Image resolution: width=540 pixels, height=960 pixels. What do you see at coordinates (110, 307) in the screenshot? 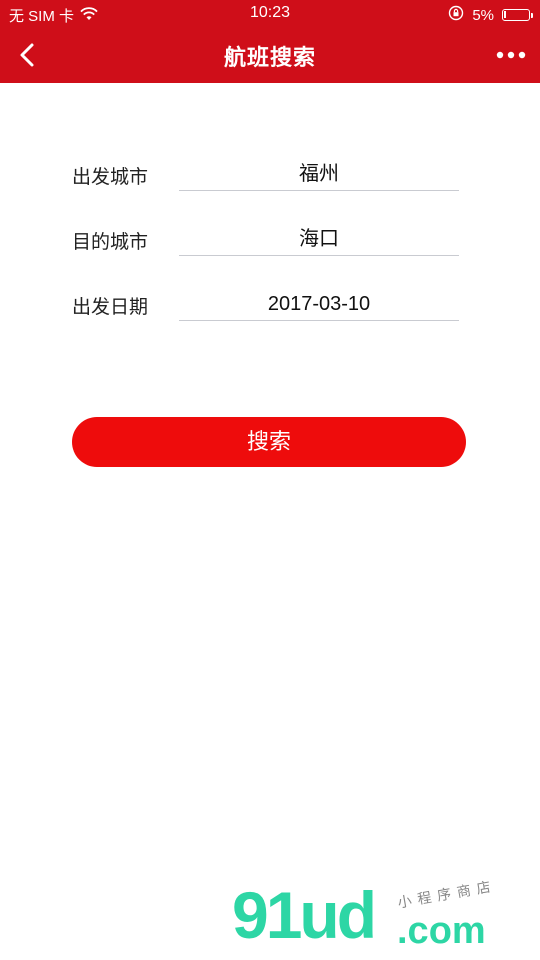
I see `departure-date-label: 出发日期` at bounding box center [110, 307].